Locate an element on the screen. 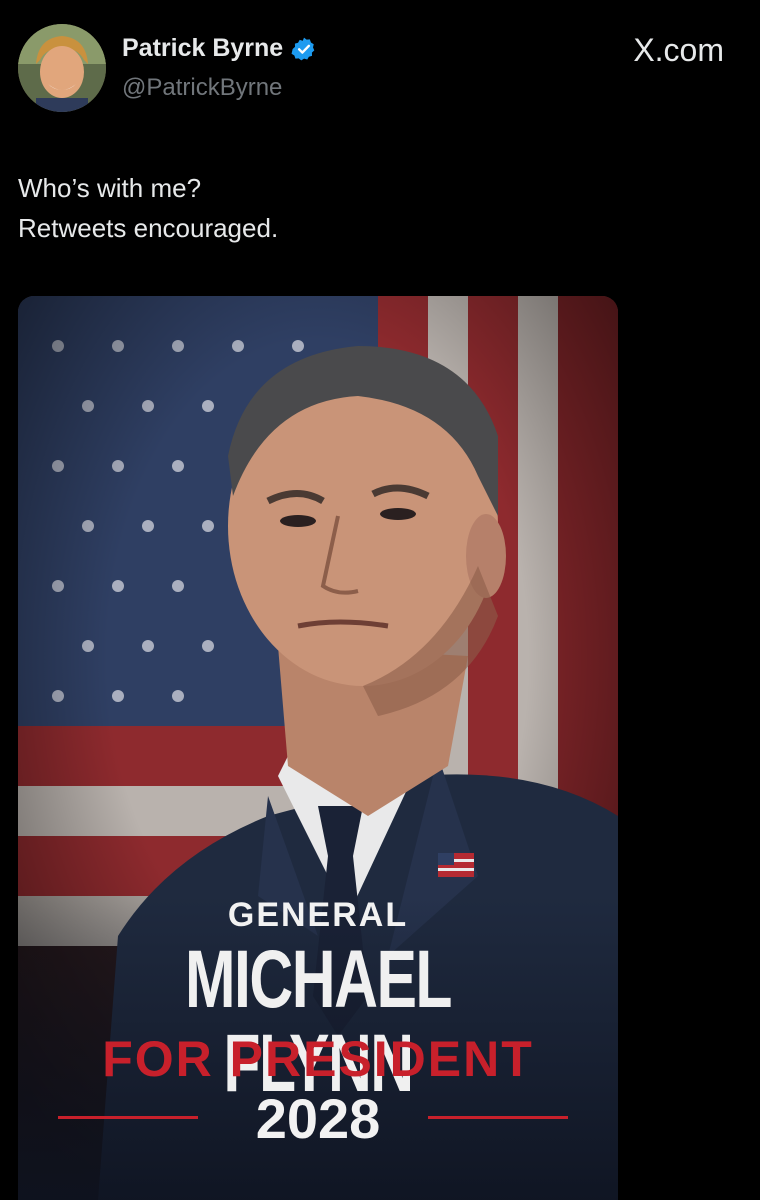  avatar-photo is located at coordinates (62, 68).